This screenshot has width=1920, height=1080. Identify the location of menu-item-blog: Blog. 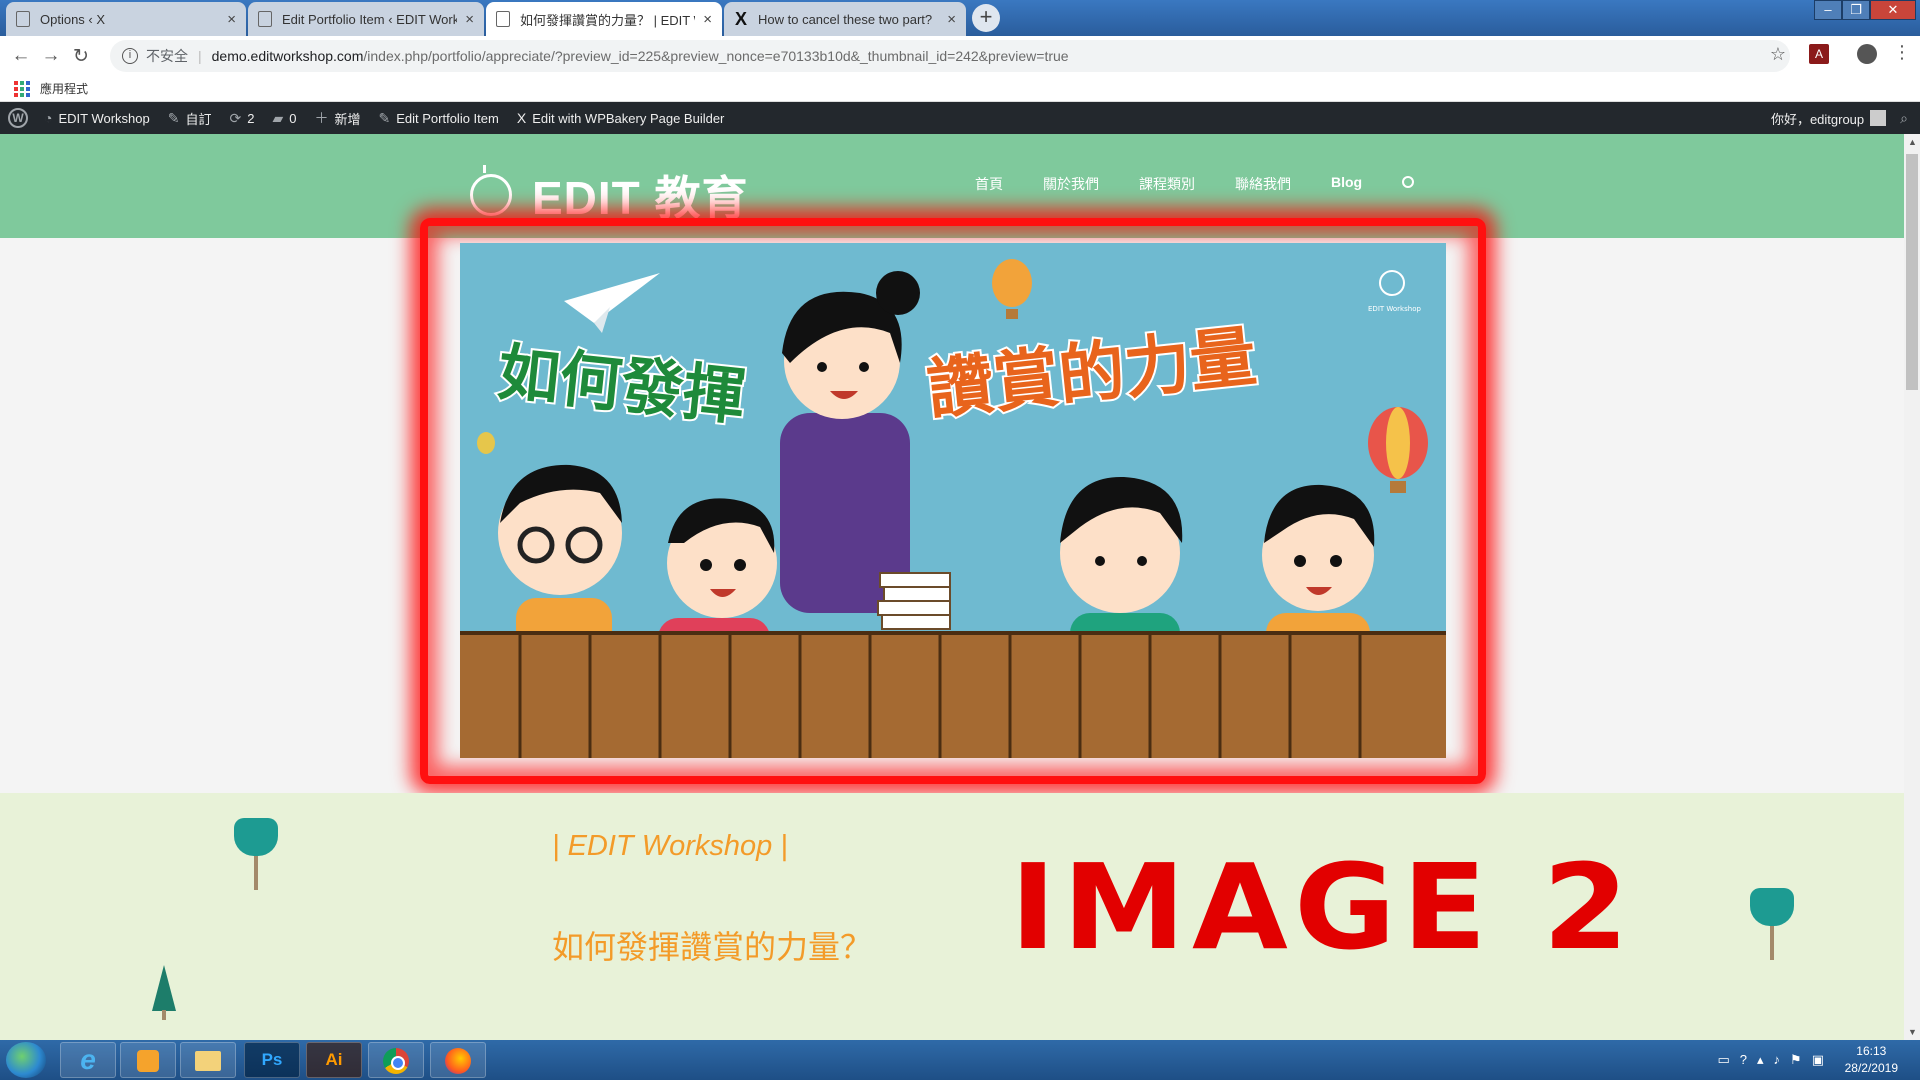
(1346, 184).